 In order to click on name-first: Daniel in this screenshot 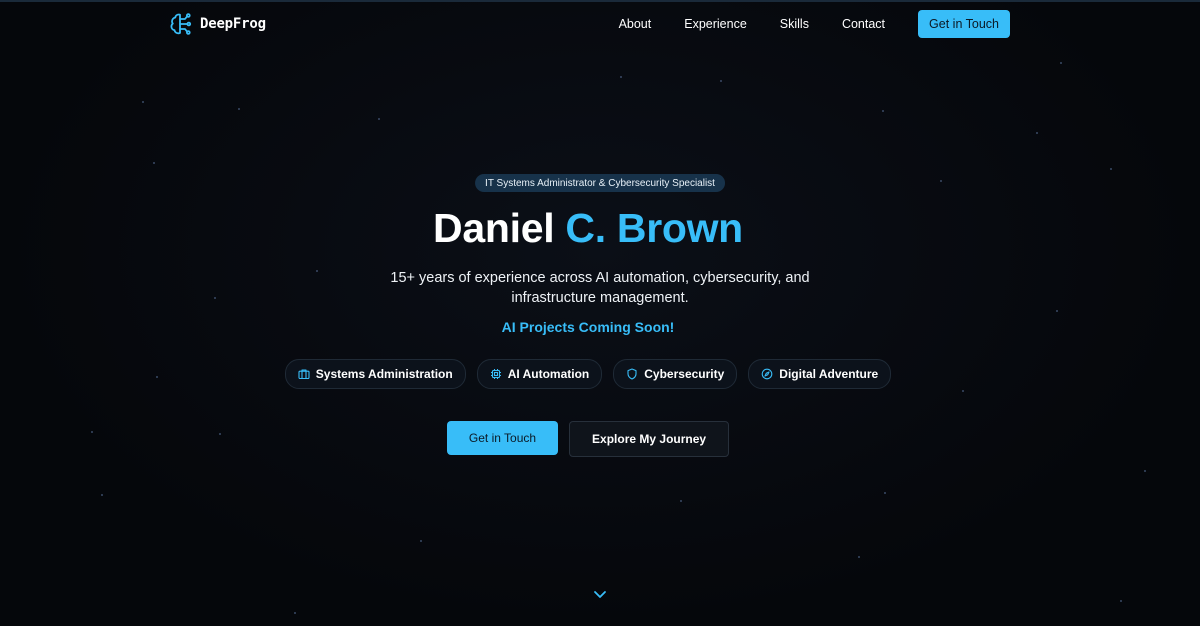, I will do `click(494, 228)`.